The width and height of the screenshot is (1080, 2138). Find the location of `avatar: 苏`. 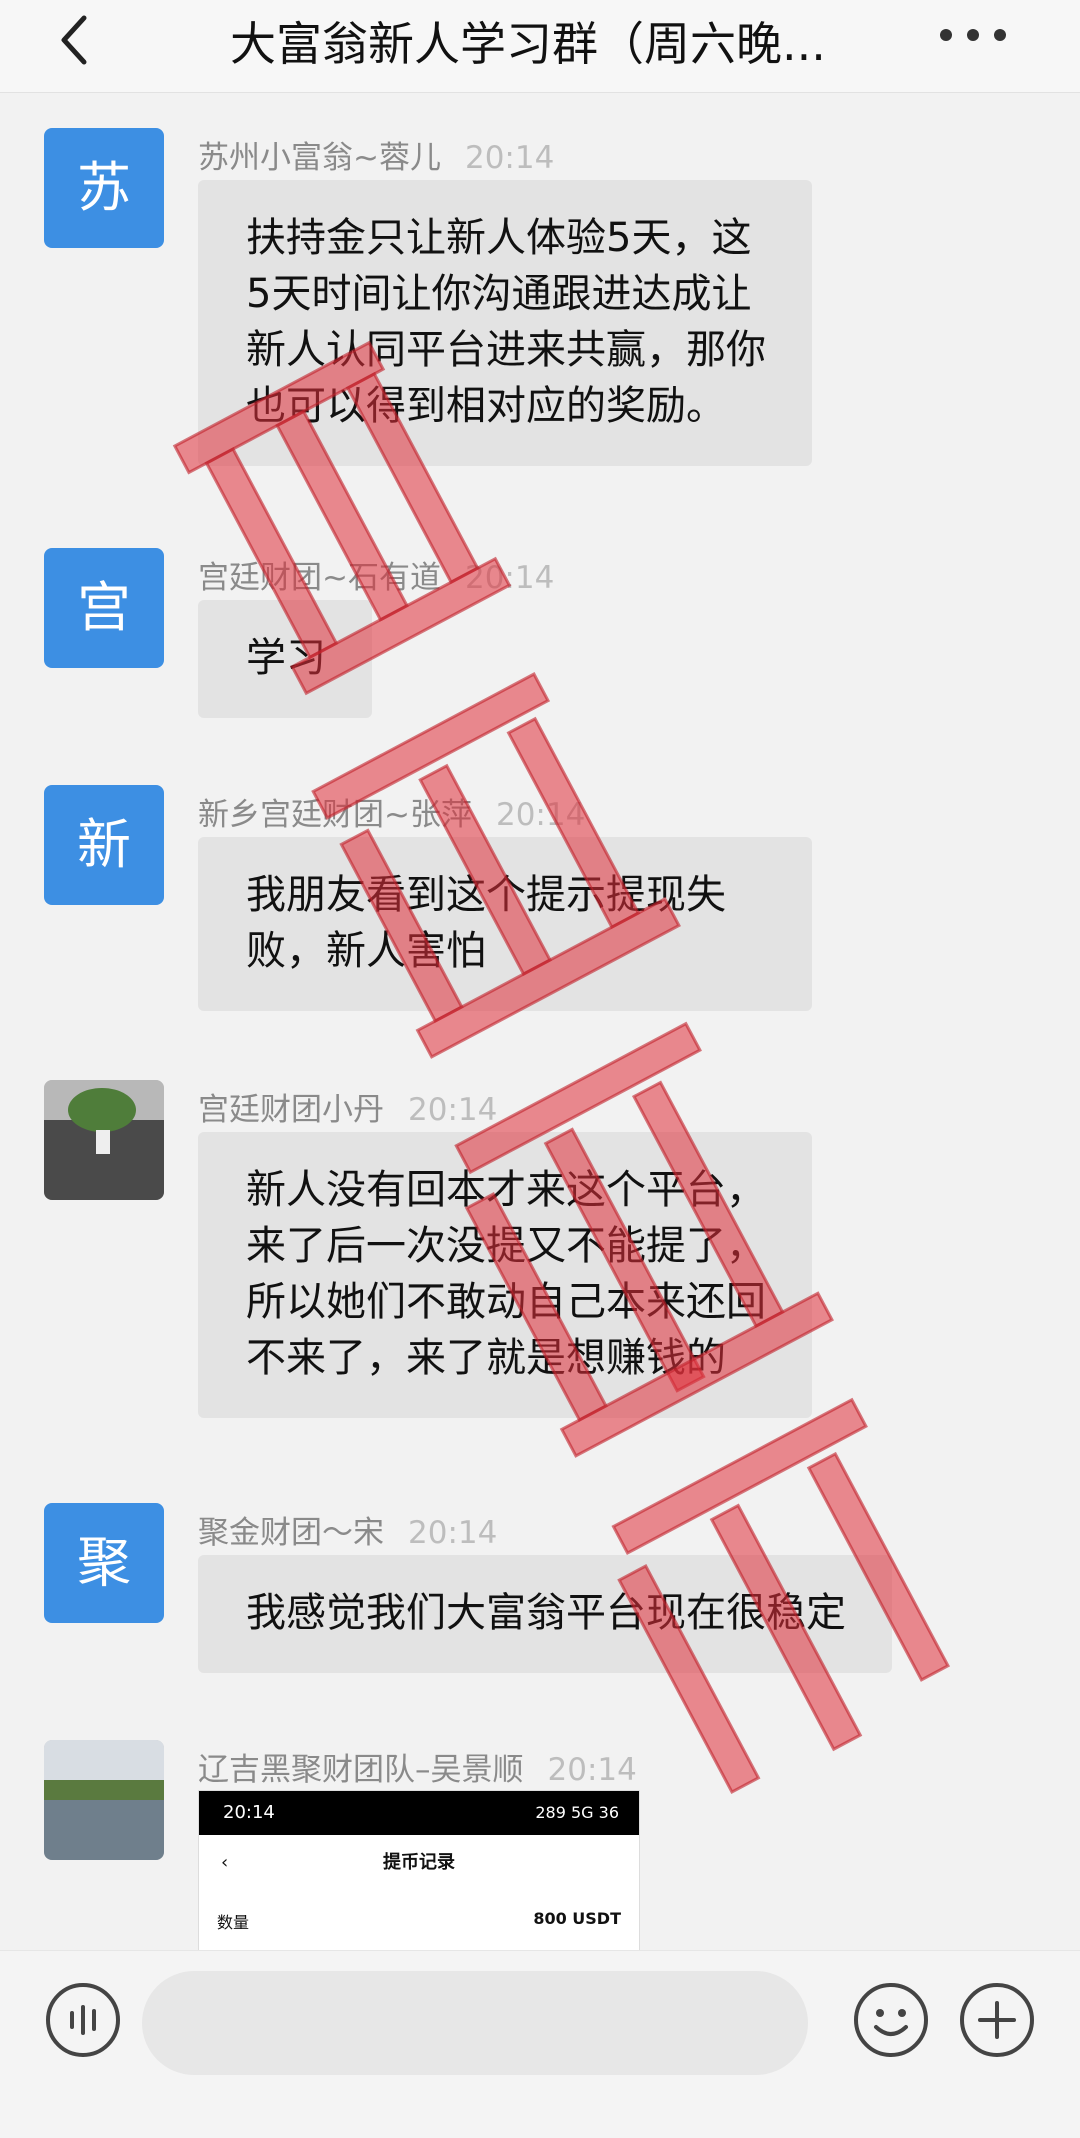

avatar: 苏 is located at coordinates (104, 188).